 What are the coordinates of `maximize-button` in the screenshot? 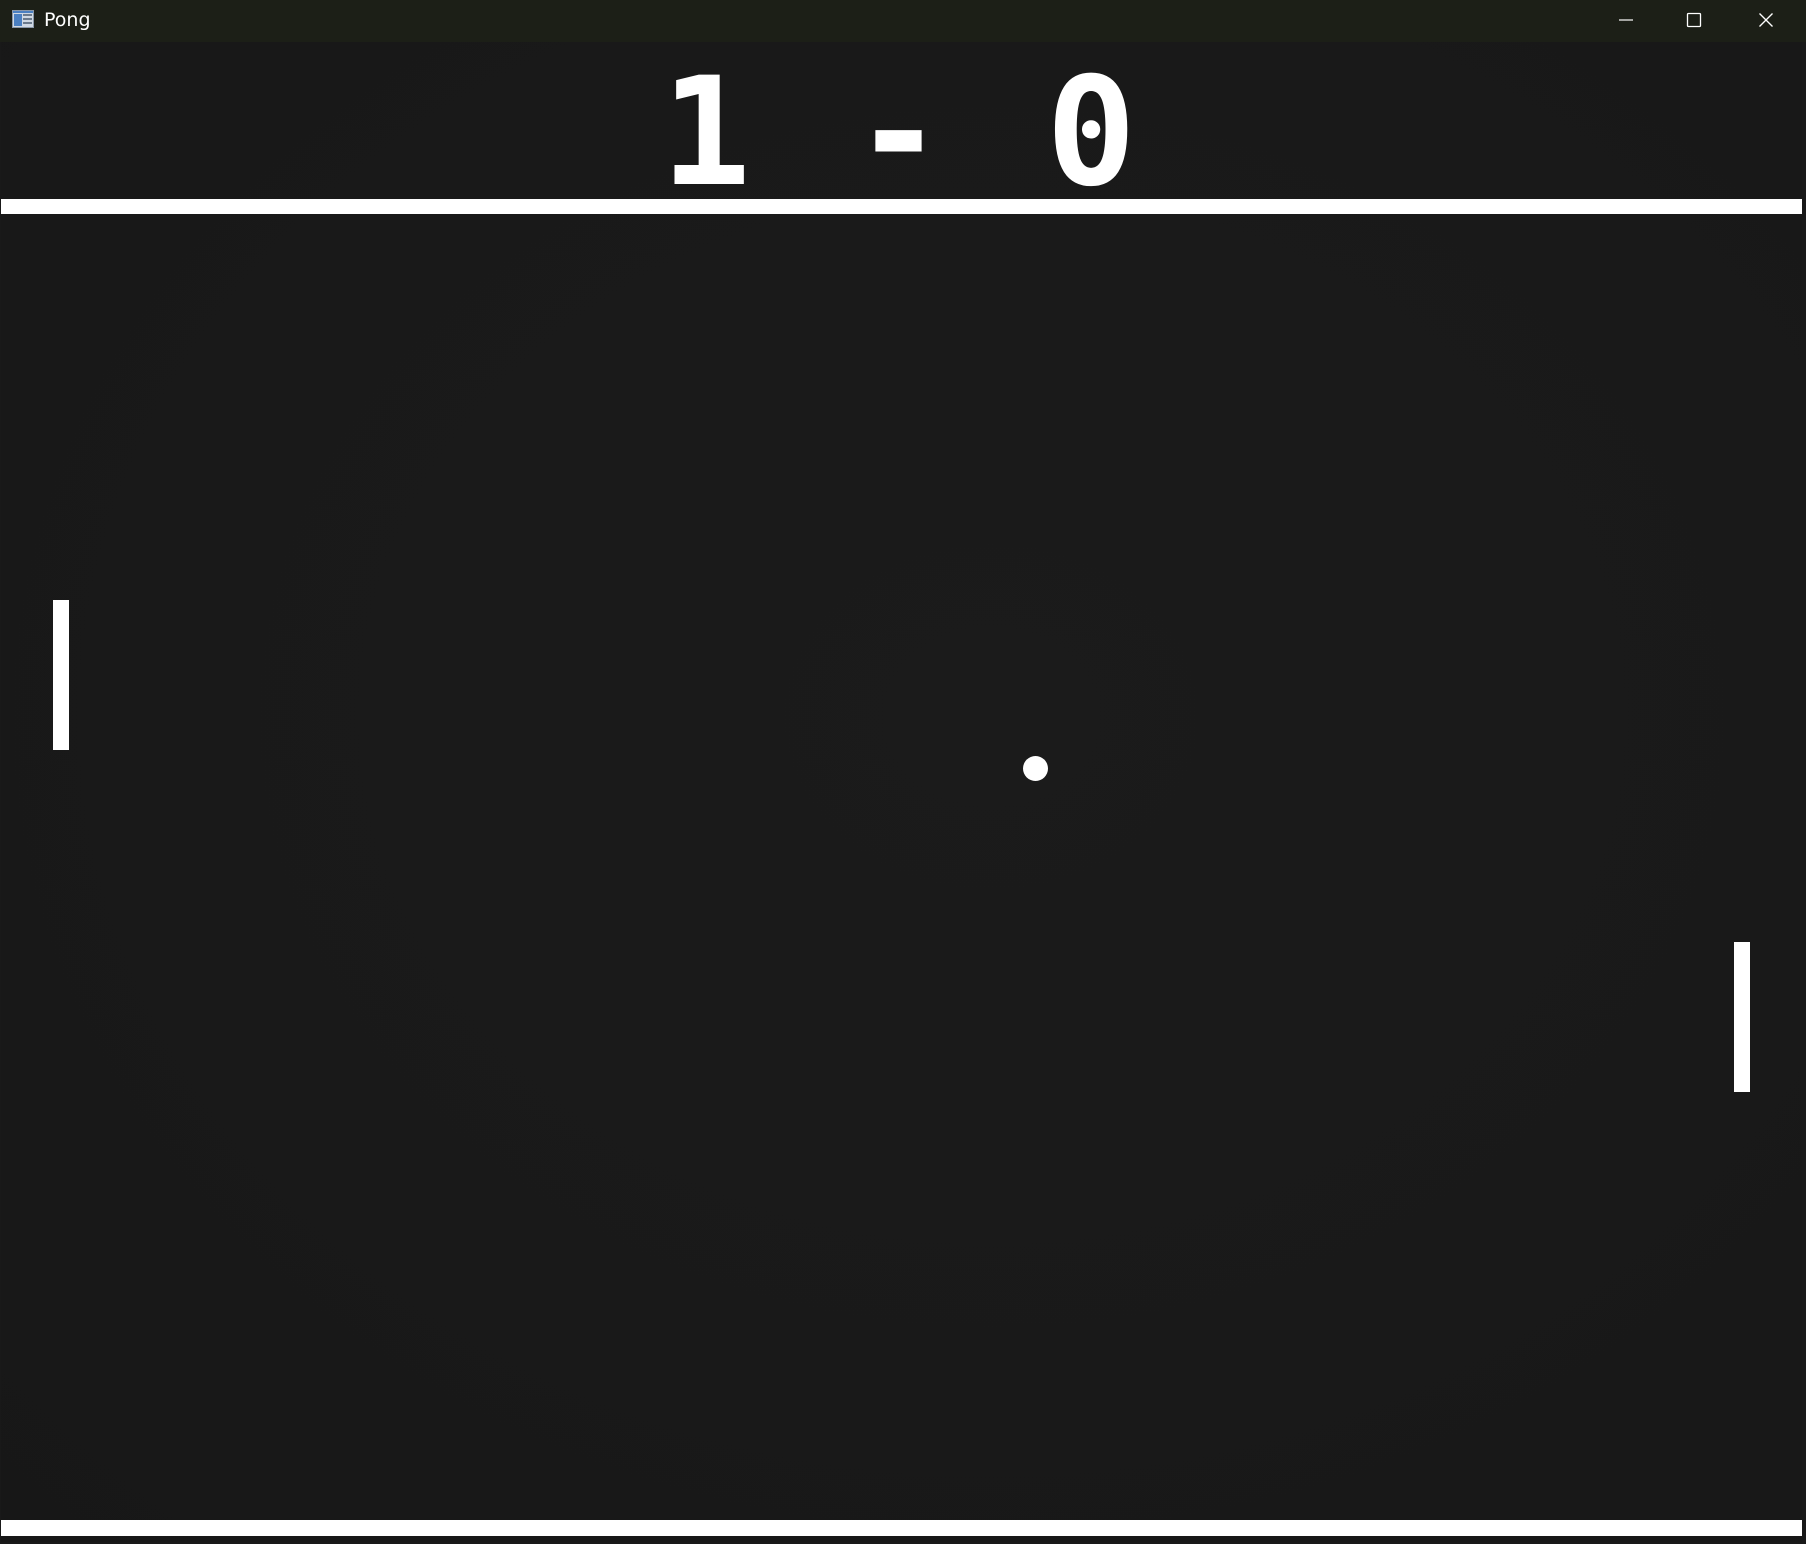 It's located at (1694, 20).